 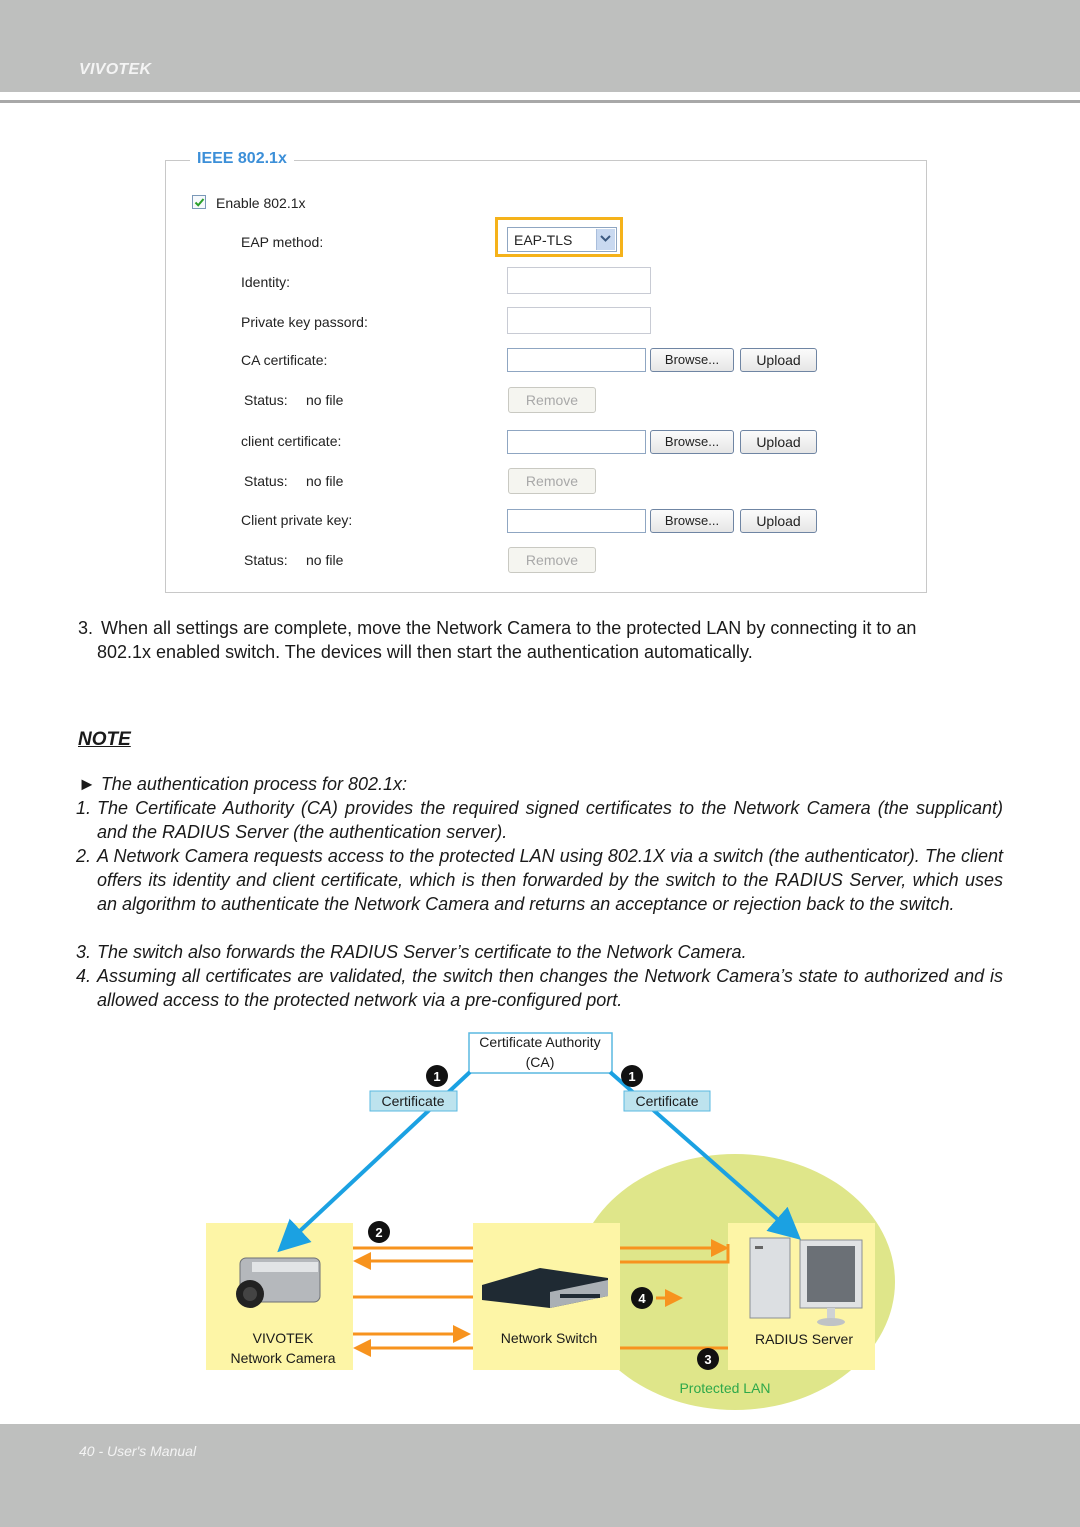 I want to click on eap-method-value: EAP-TLS, so click(x=543, y=240).